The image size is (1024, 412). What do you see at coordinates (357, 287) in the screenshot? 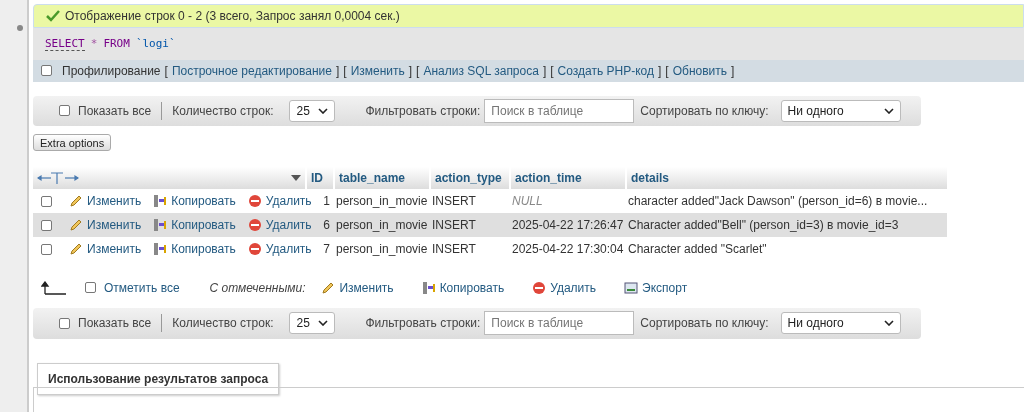
I see `bulk-action-link: Изменить` at bounding box center [357, 287].